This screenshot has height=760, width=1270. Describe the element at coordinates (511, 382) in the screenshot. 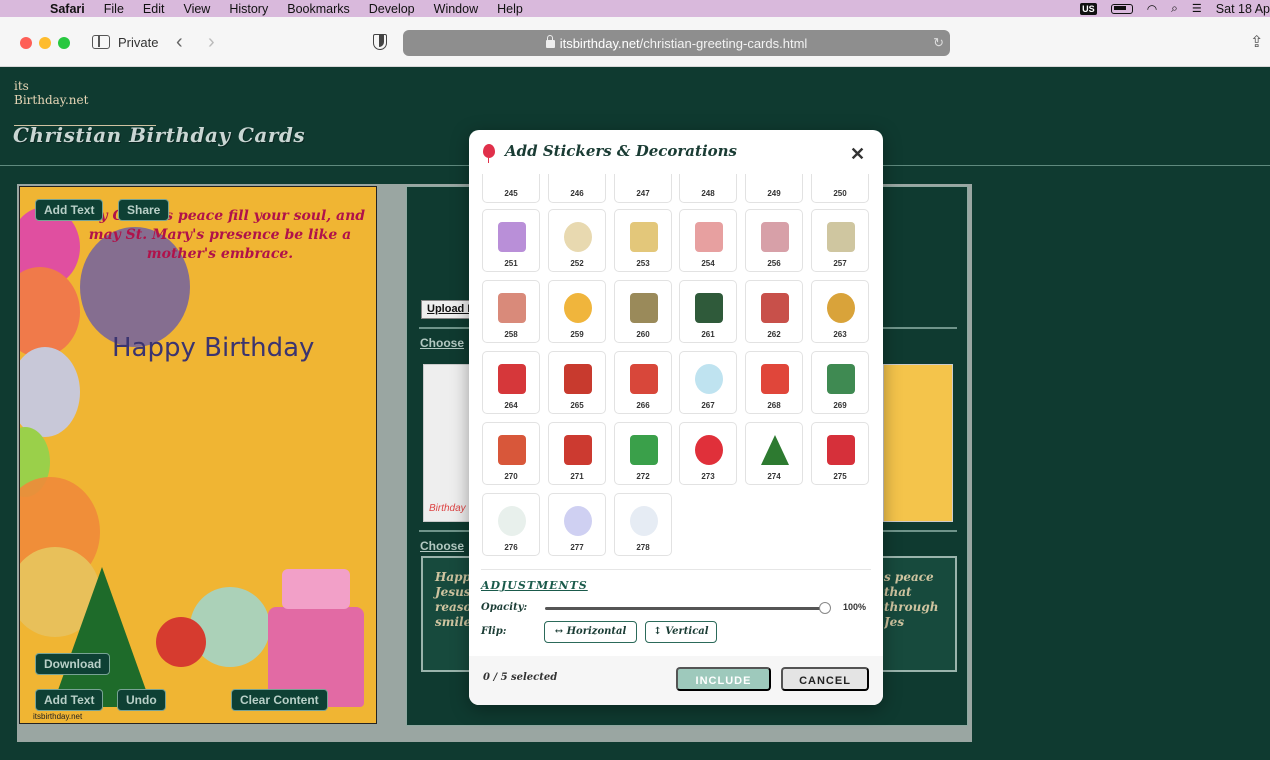

I see `sticker-tile: 264` at that location.